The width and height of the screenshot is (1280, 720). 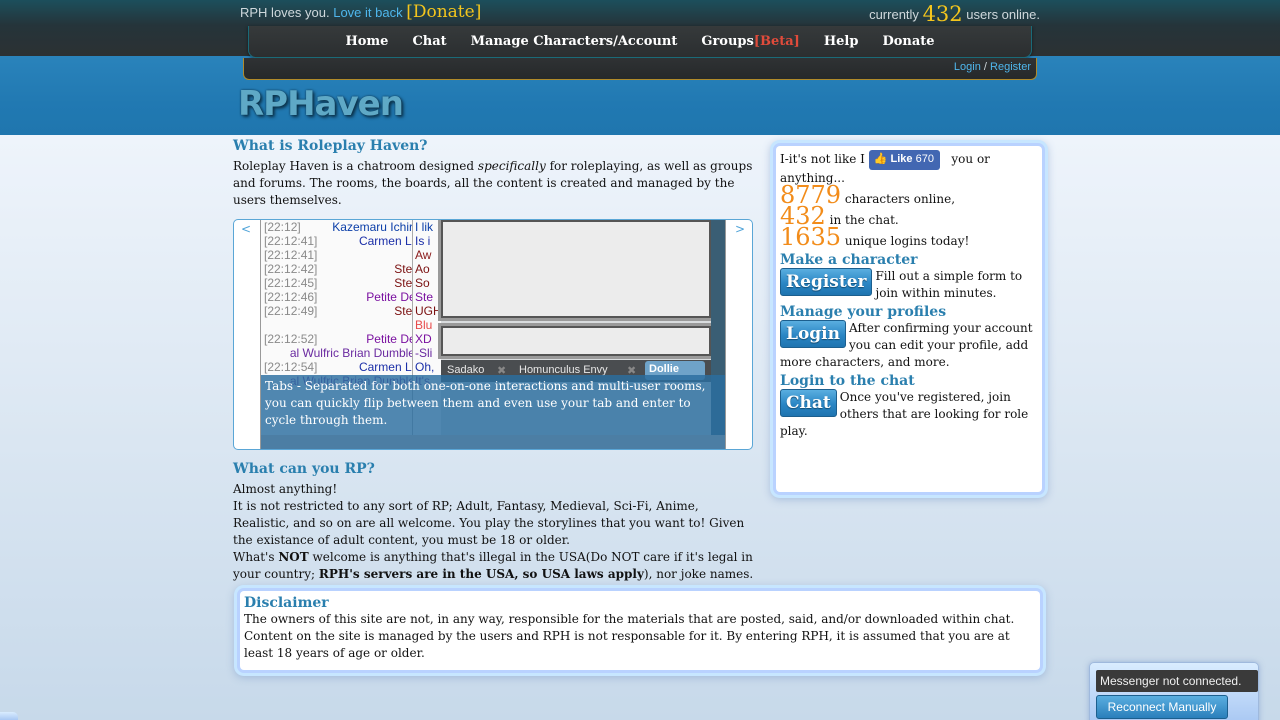 What do you see at coordinates (9, 716) in the screenshot?
I see `corner-tab` at bounding box center [9, 716].